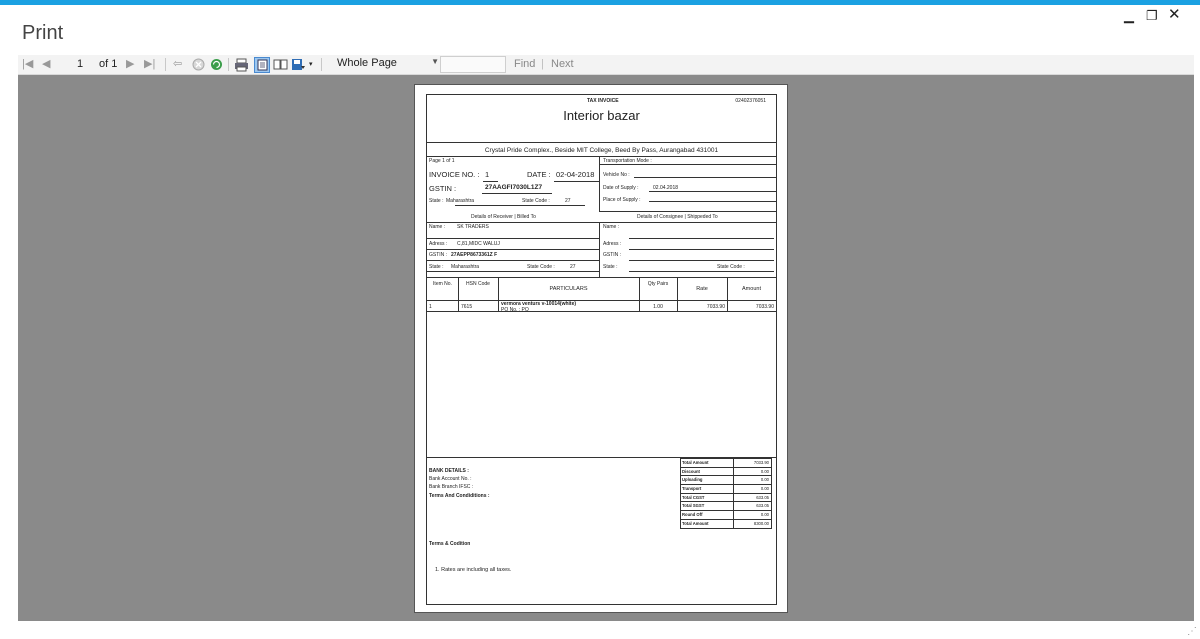 This screenshot has width=1200, height=639. I want to click on state-code-value: 27, so click(568, 201).